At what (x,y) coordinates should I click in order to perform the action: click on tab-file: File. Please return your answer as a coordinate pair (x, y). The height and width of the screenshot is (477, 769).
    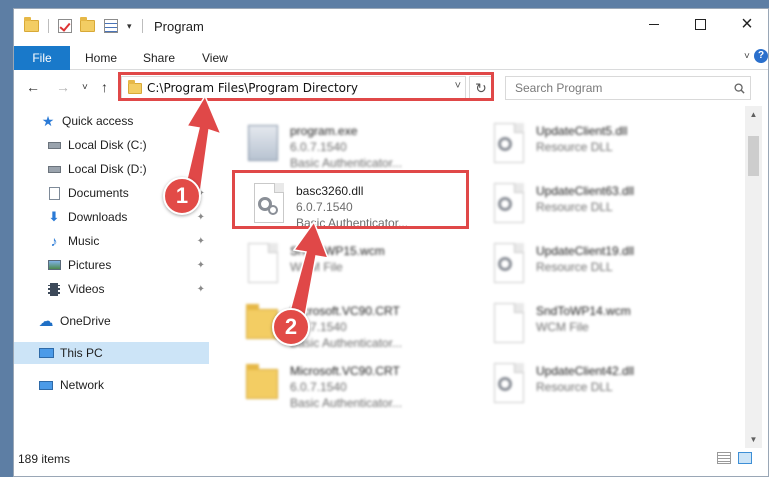
    Looking at the image, I should click on (42, 58).